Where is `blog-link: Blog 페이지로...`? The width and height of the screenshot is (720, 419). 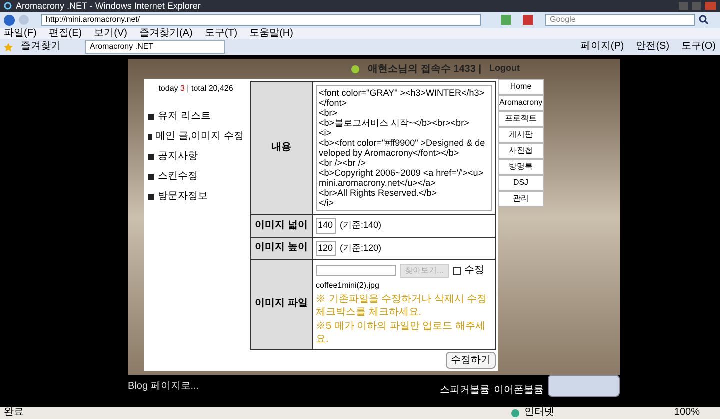 blog-link: Blog 페이지로... is located at coordinates (164, 388).